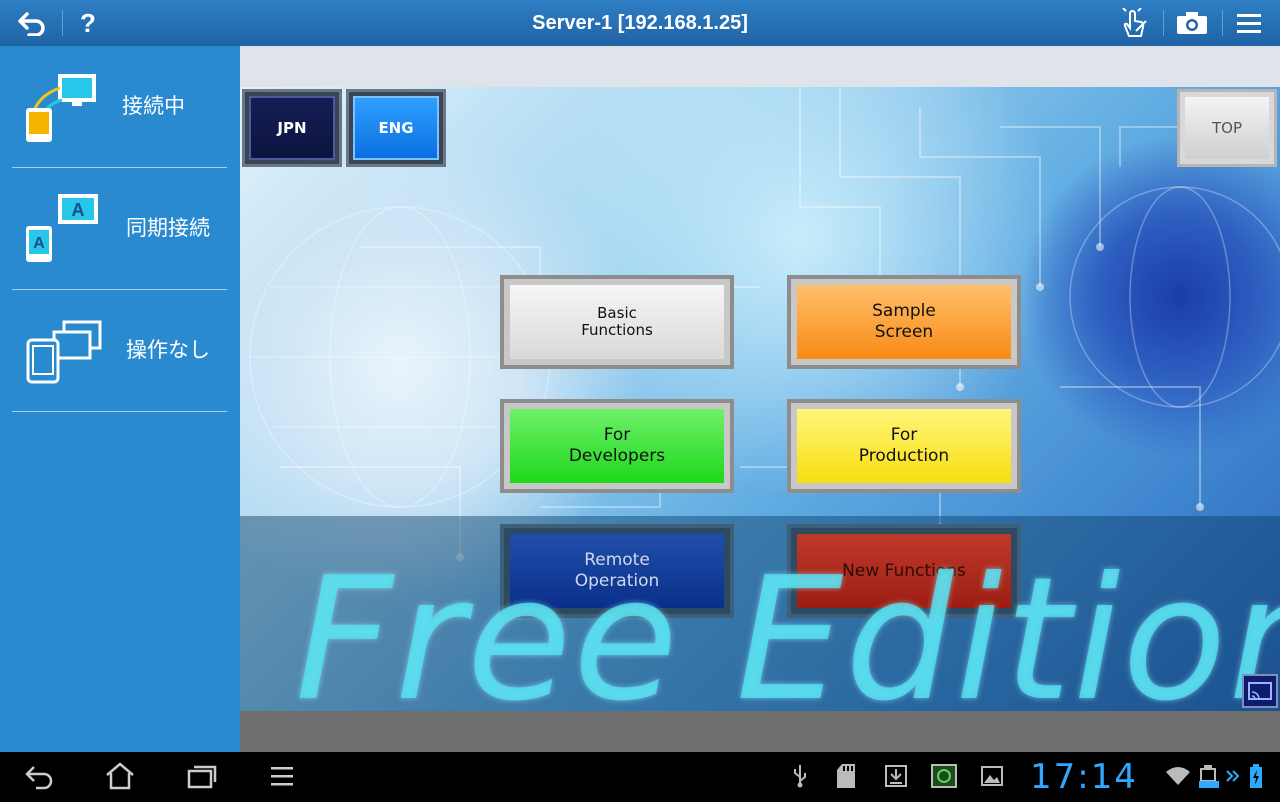 The width and height of the screenshot is (1280, 802). I want to click on help-icon: ?, so click(88, 22).